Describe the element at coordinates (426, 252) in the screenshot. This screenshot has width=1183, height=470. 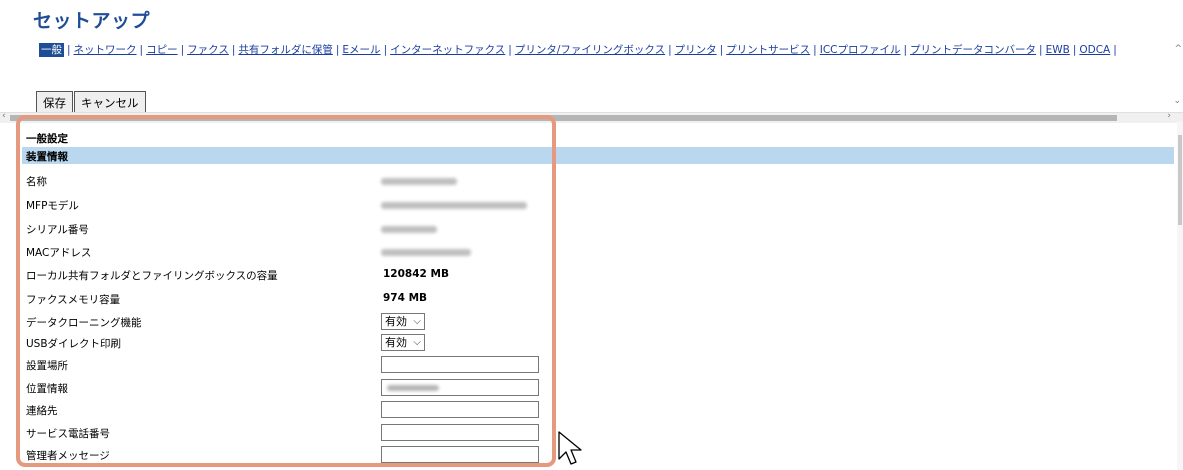
I see `mac-value-redacted` at that location.